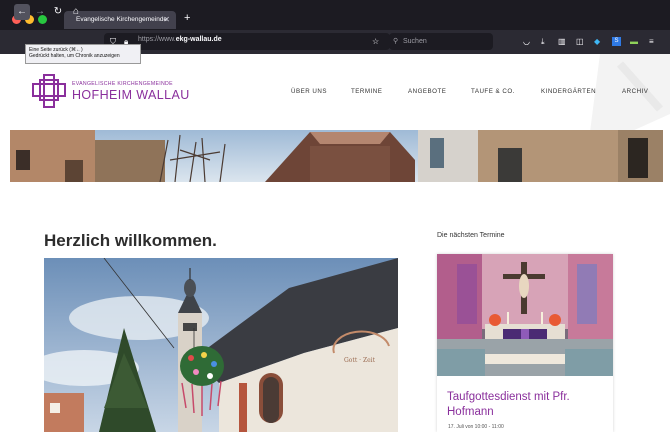 Image resolution: width=670 pixels, height=432 pixels. I want to click on event-title: Taufgottesdienst mit Pfr. Hofmann, so click(527, 405).